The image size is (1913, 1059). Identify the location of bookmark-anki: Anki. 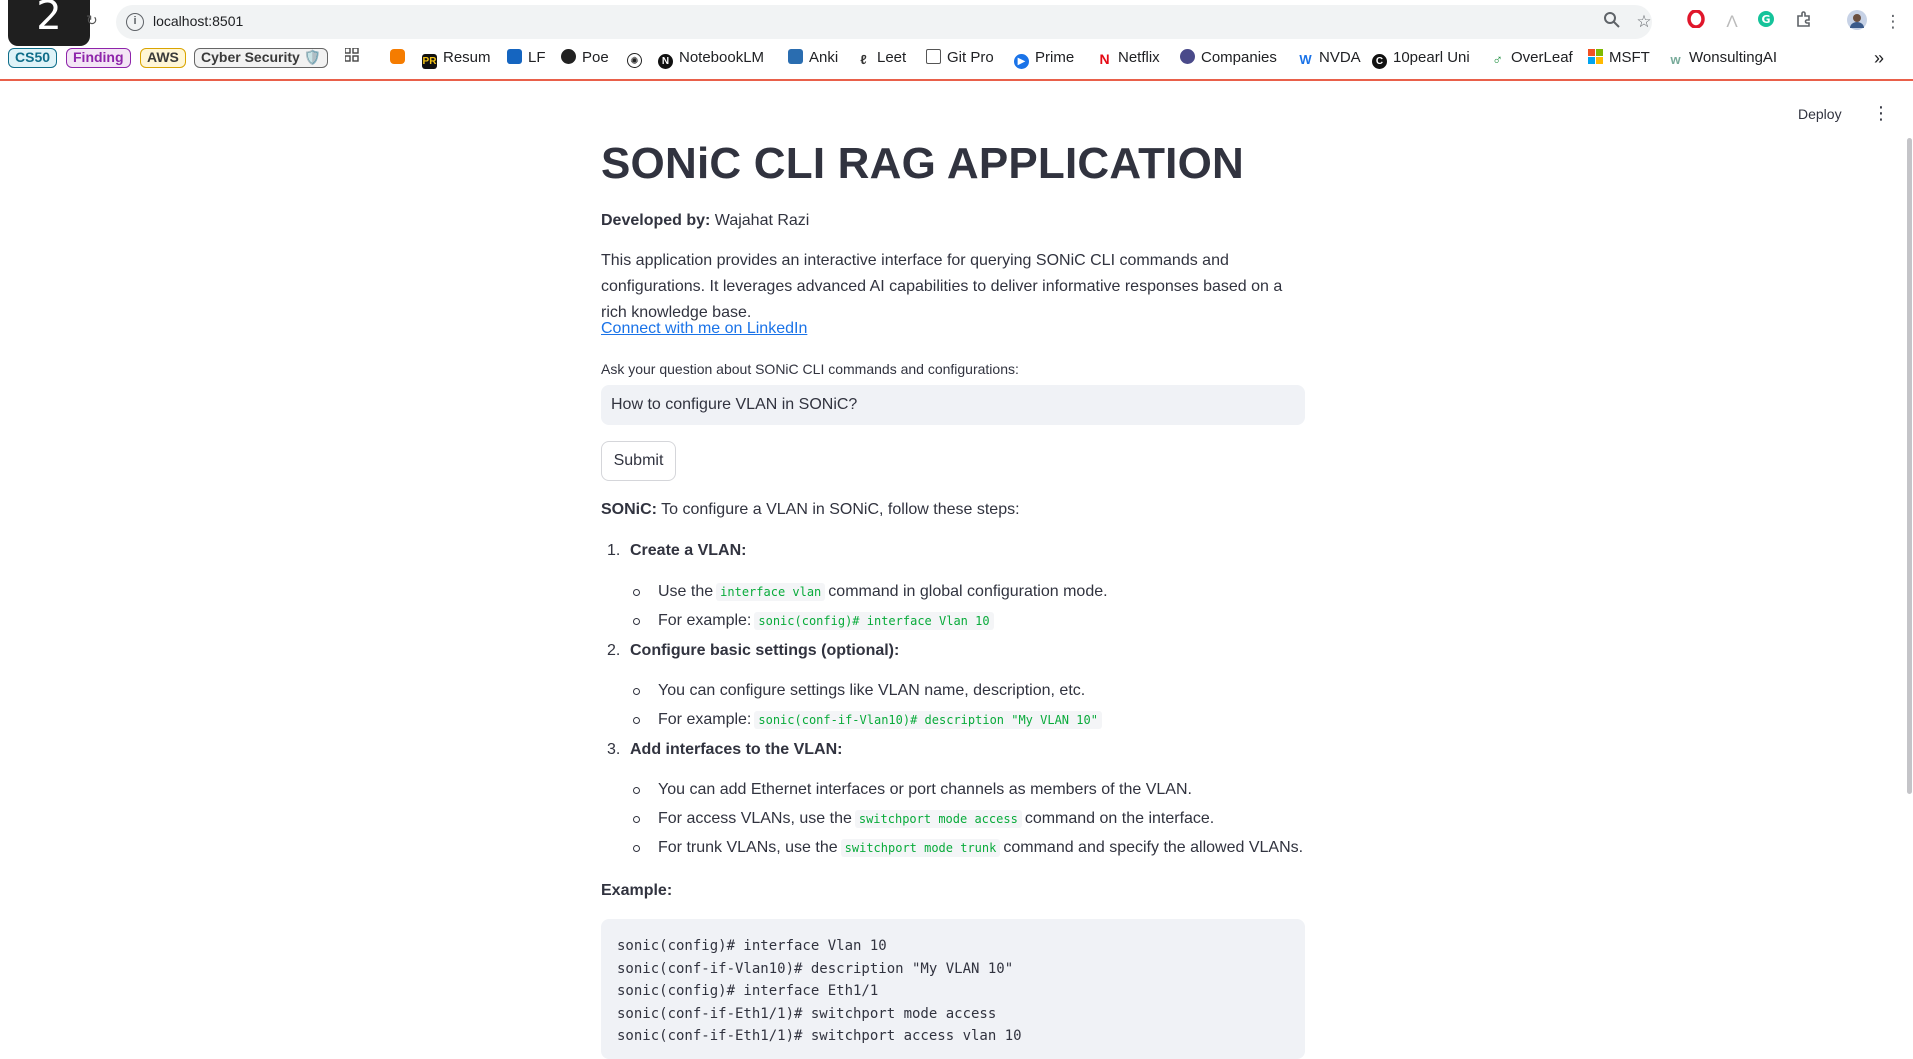
(813, 58).